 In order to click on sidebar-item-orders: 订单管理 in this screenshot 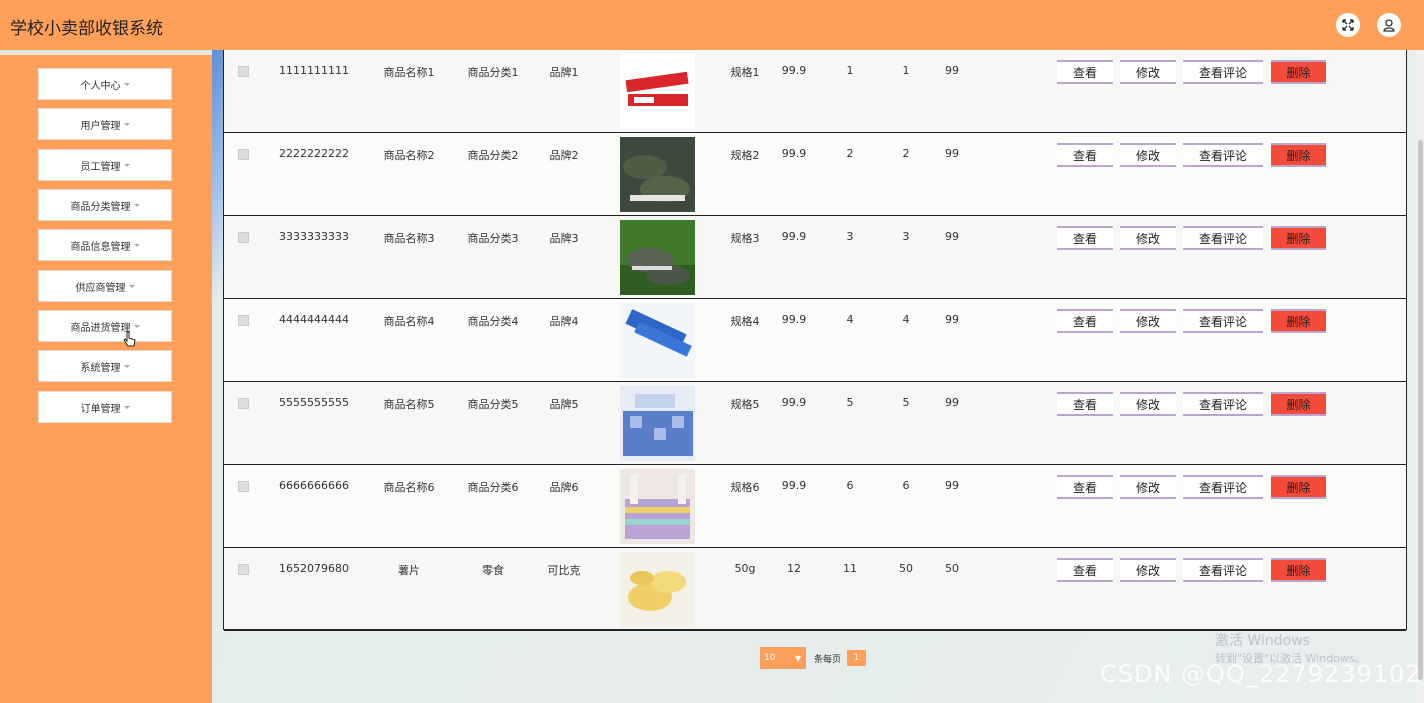, I will do `click(105, 407)`.